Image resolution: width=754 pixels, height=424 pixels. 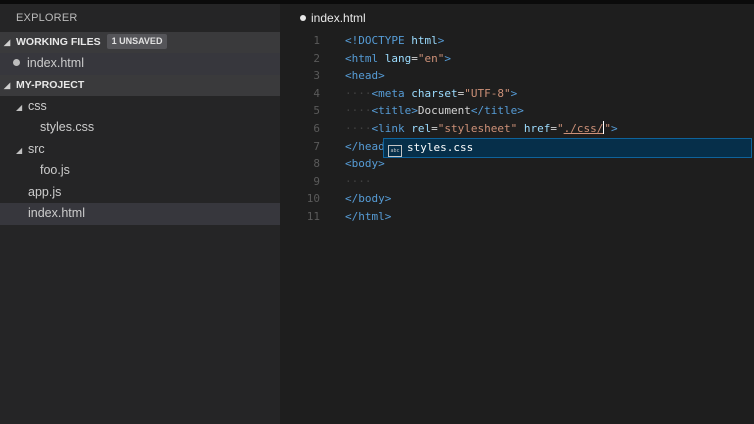 I want to click on tree-file-styles-css: styles.css, so click(x=140, y=128).